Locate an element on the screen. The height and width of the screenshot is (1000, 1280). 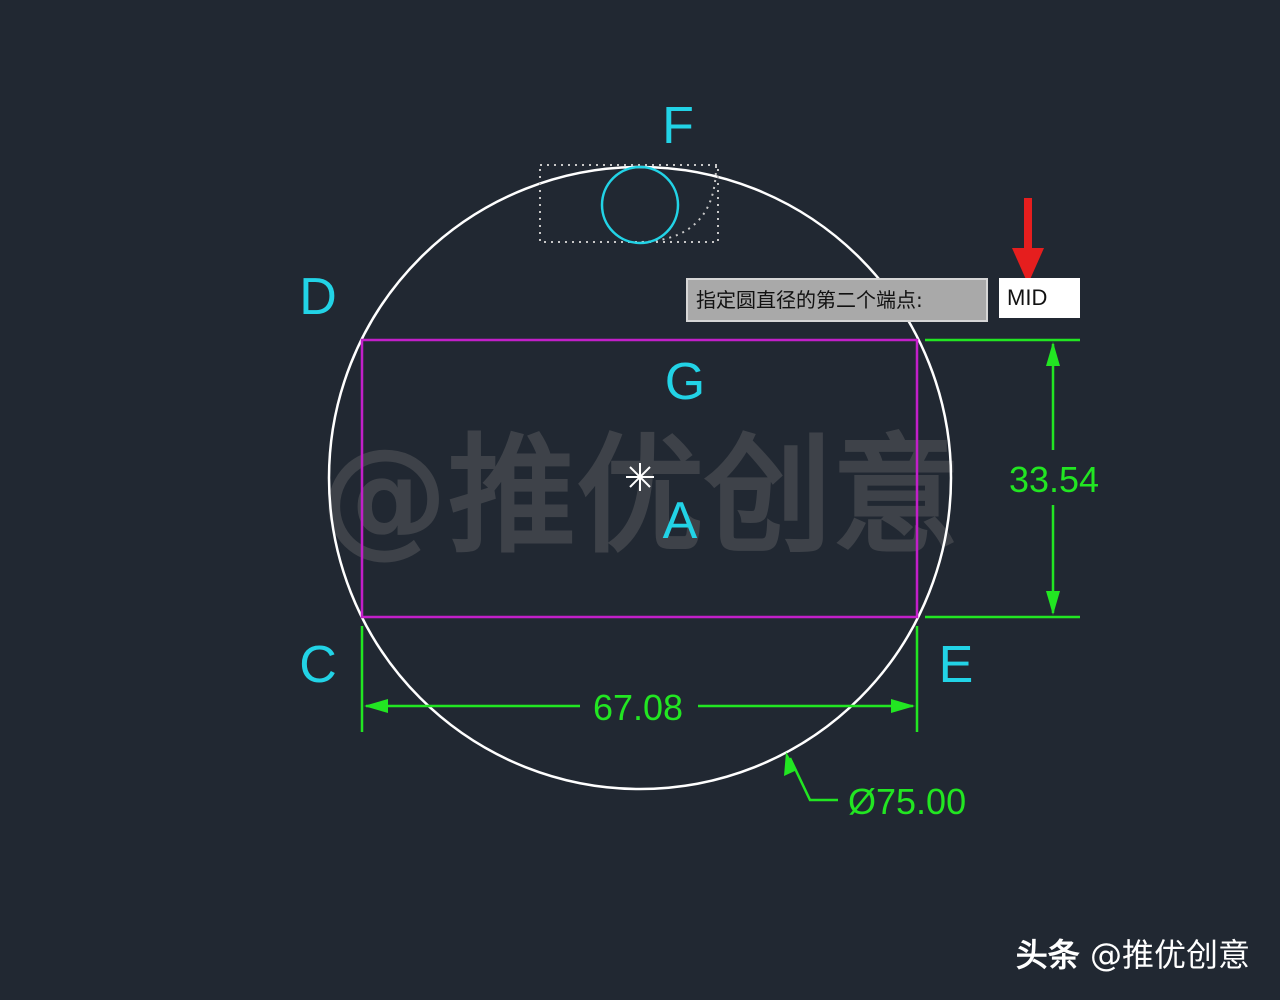
footer-watermark: 头条 @推优创意 is located at coordinates (1133, 953).